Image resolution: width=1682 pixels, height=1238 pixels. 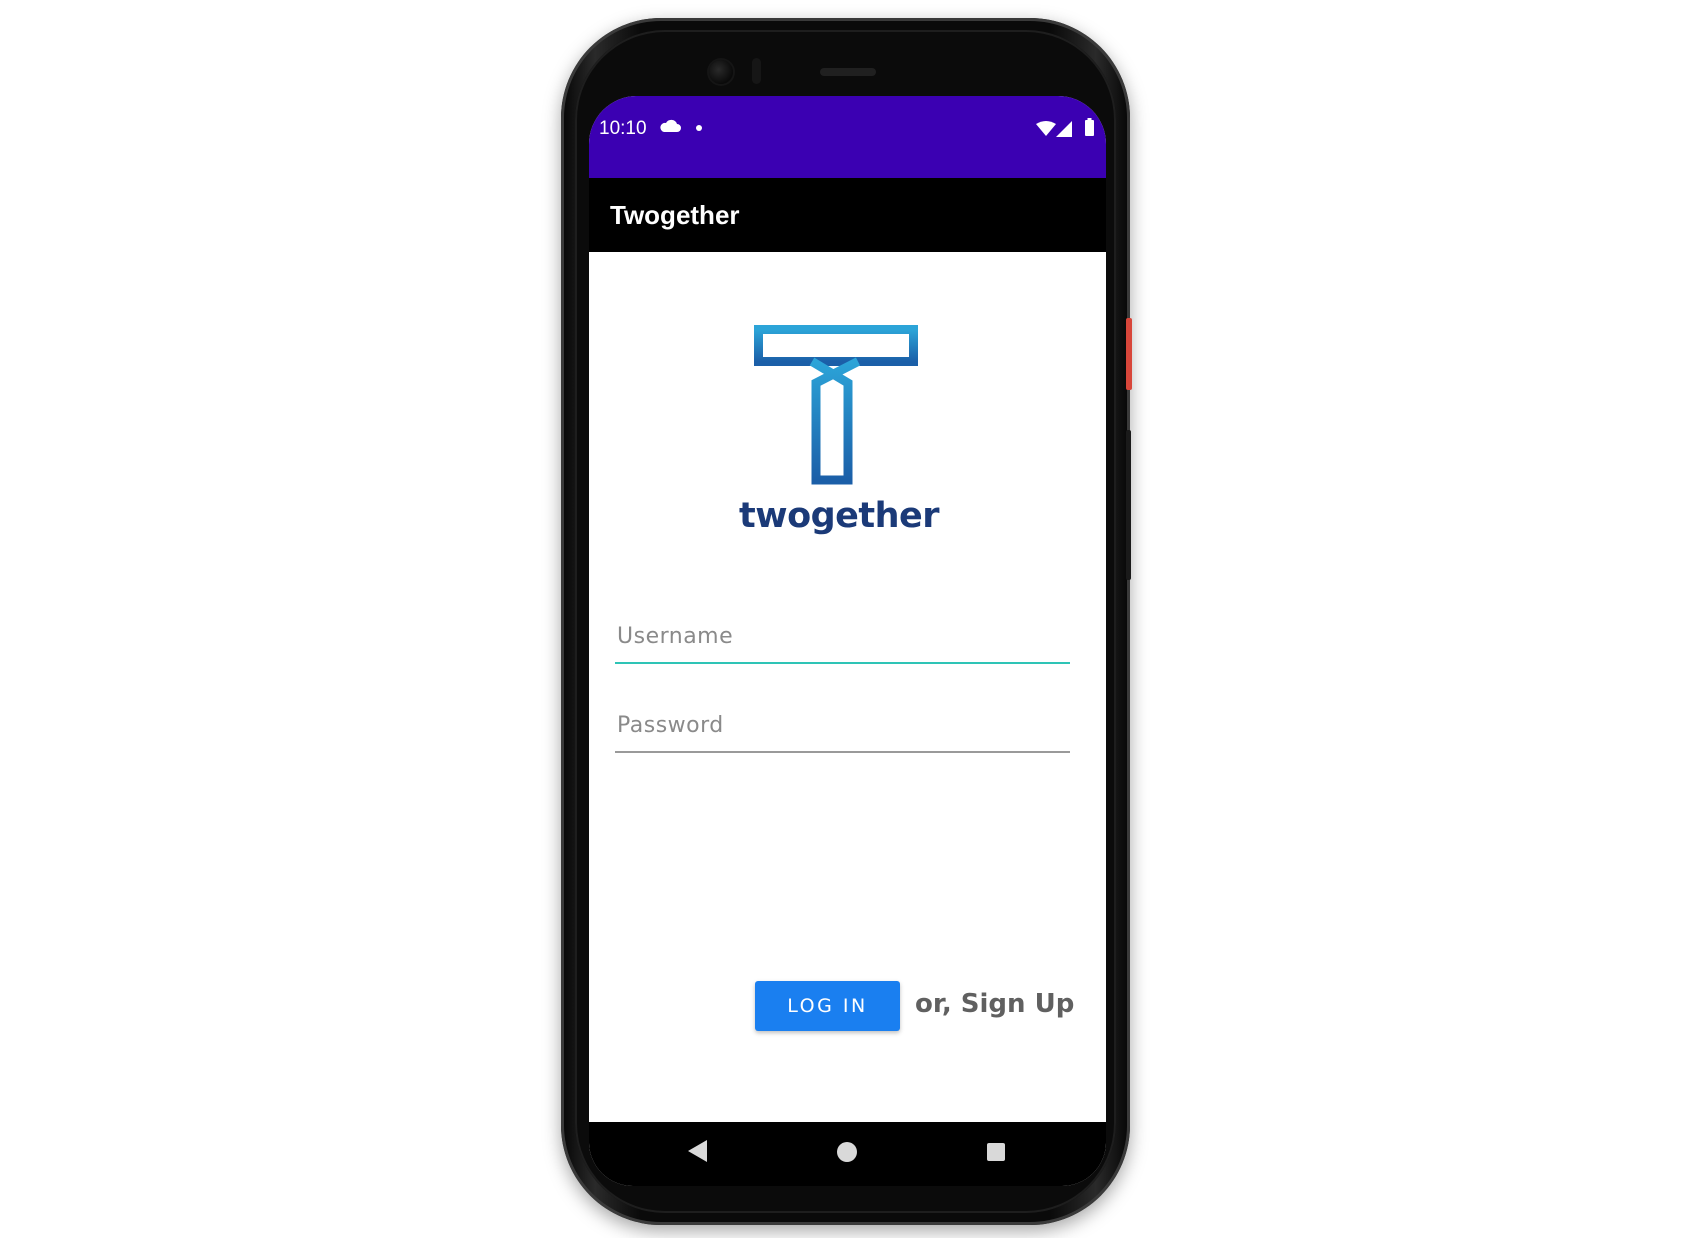 I want to click on navigation-bar, so click(x=847, y=1154).